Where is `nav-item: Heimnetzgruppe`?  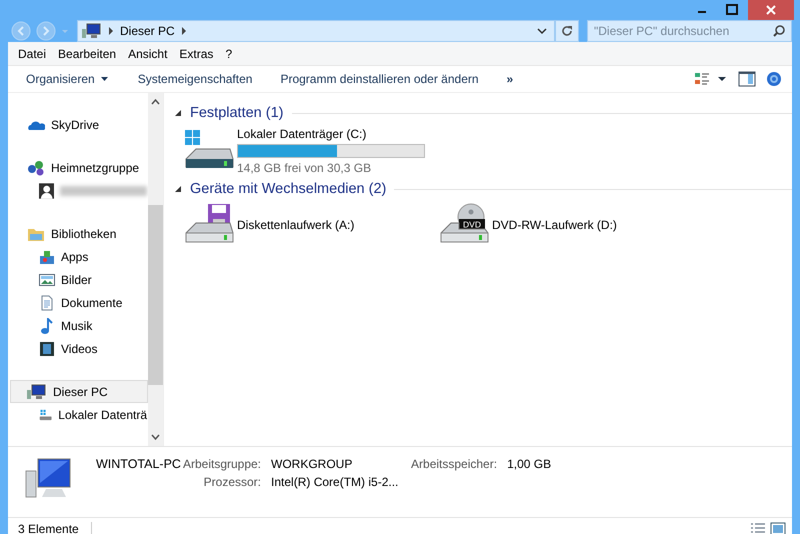
nav-item: Heimnetzgruppe is located at coordinates (79, 167).